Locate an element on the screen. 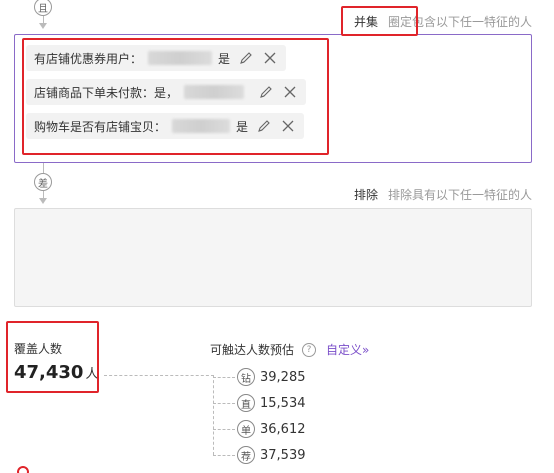 The image size is (554, 473). condition-label: 有店铺优惠券用户： is located at coordinates (88, 58).